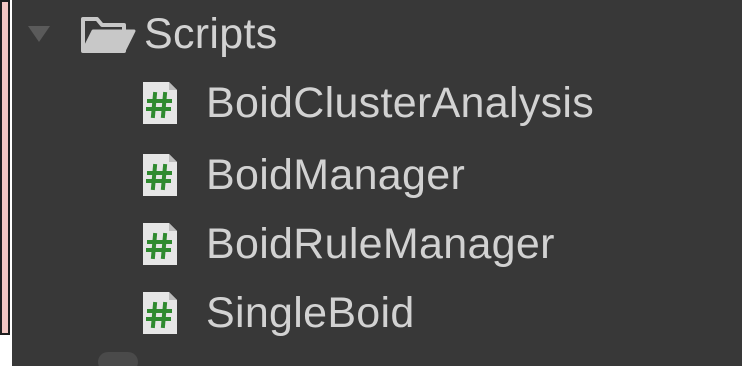  I want to click on triangle-down-icon, so click(39, 34).